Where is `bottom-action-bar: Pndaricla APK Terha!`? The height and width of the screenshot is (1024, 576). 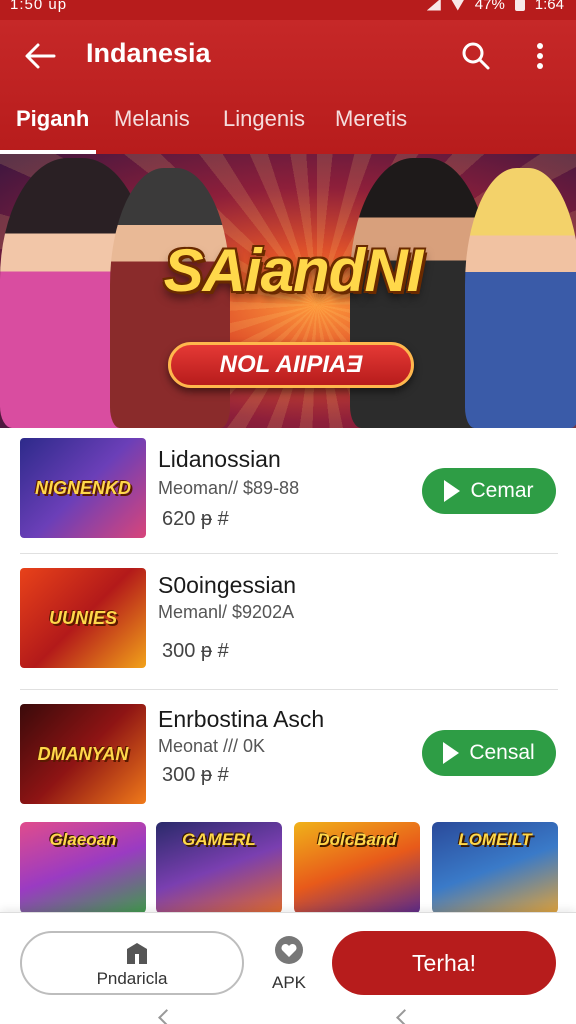
bottom-action-bar: Pndaricla APK Terha! is located at coordinates (288, 968).